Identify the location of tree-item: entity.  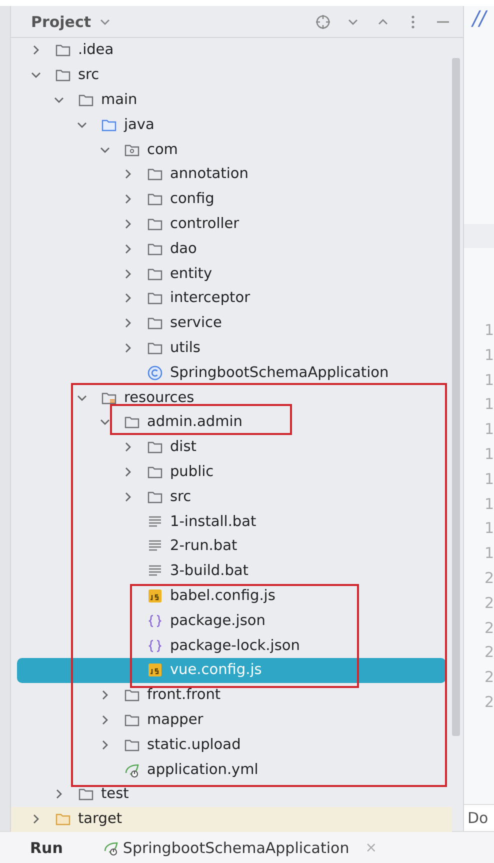
(231, 273).